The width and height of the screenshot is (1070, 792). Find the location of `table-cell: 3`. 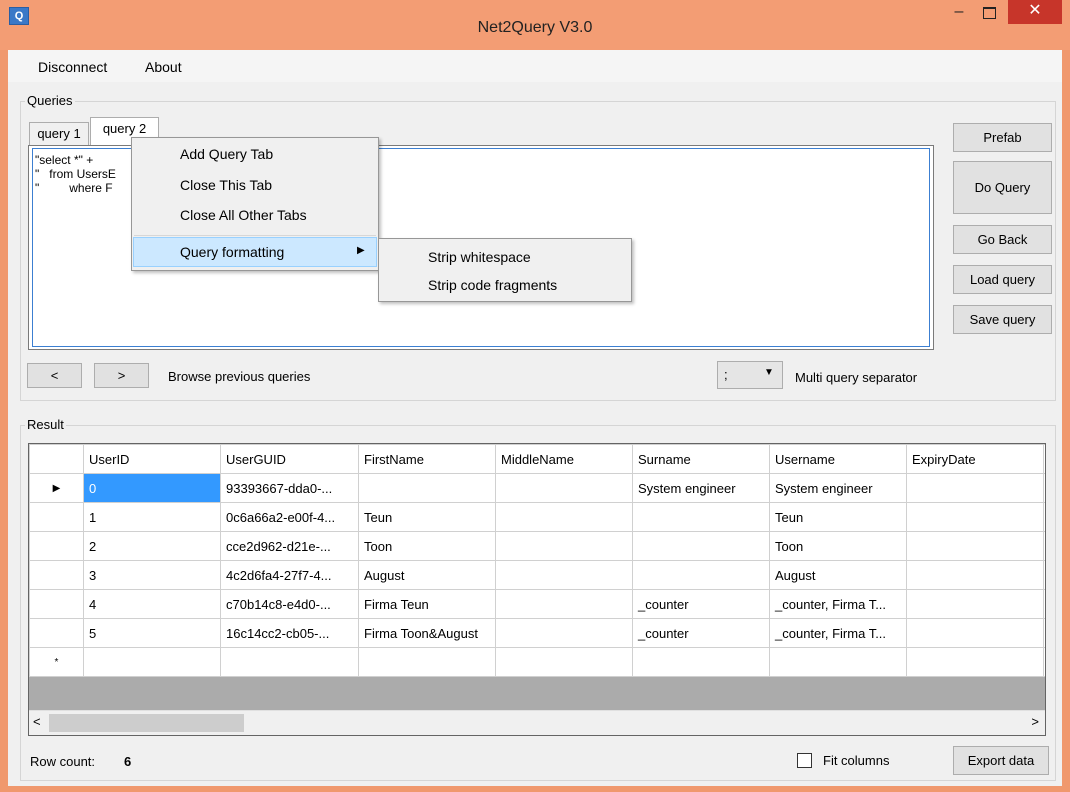

table-cell: 3 is located at coordinates (152, 575).